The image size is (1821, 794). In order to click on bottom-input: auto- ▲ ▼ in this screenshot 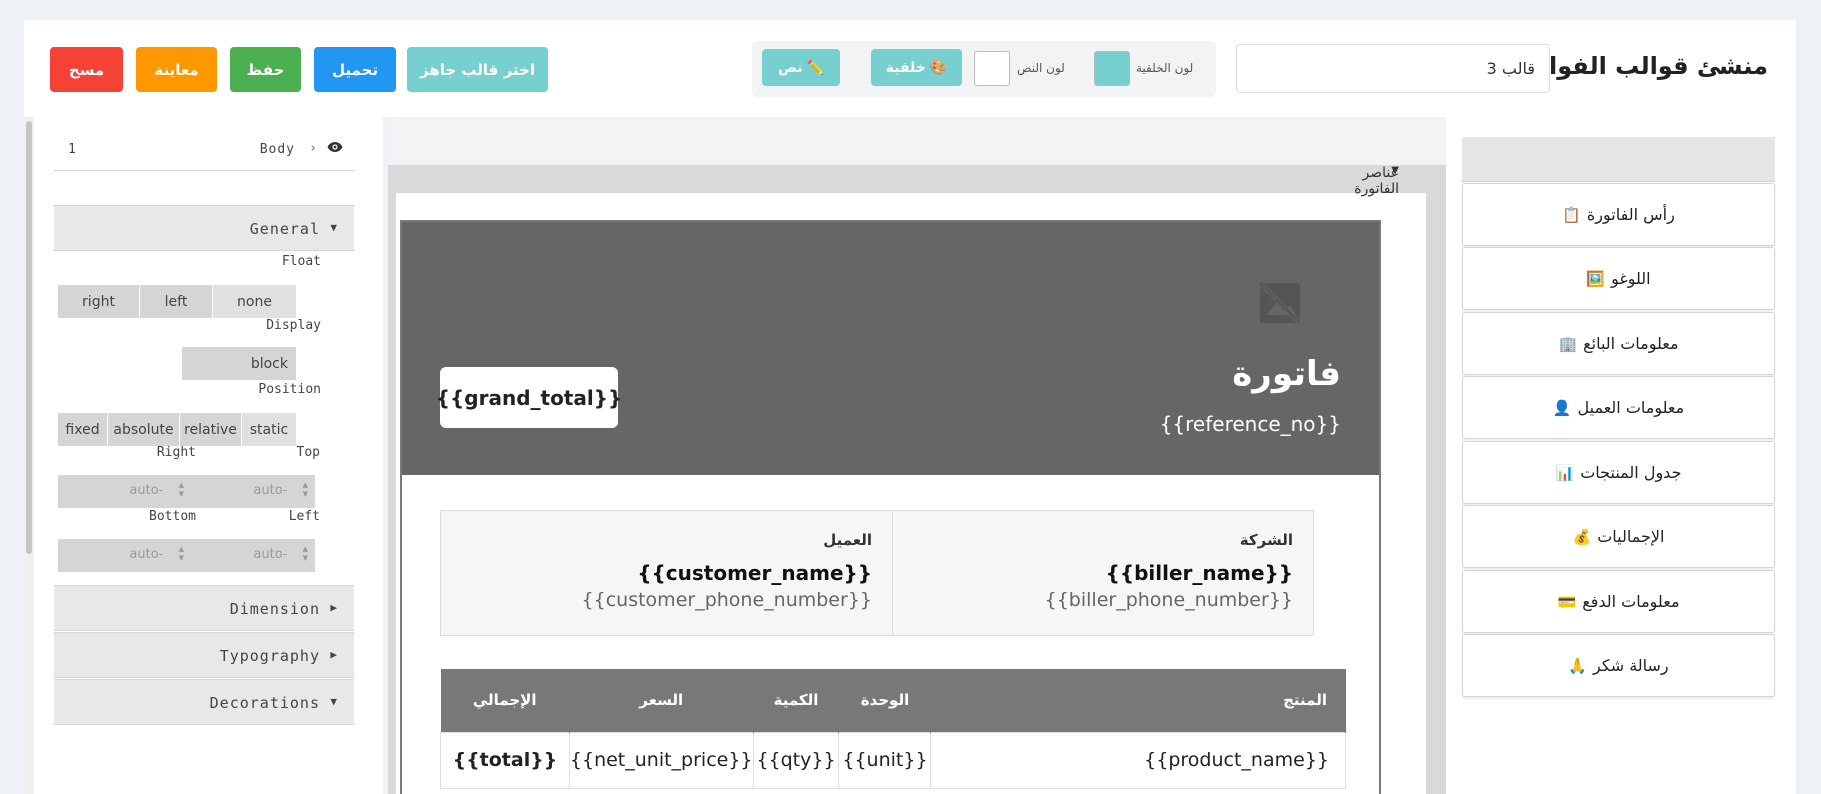, I will do `click(124, 555)`.